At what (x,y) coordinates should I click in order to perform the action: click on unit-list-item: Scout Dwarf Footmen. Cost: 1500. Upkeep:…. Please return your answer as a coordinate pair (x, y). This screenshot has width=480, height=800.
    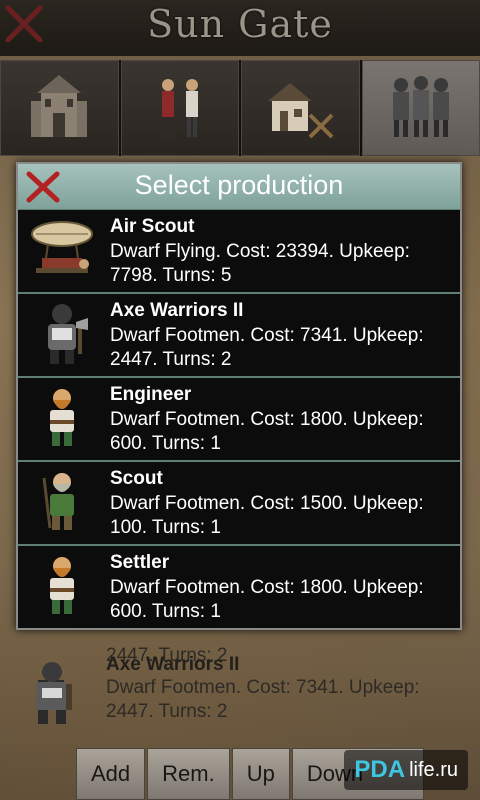
    Looking at the image, I should click on (239, 504).